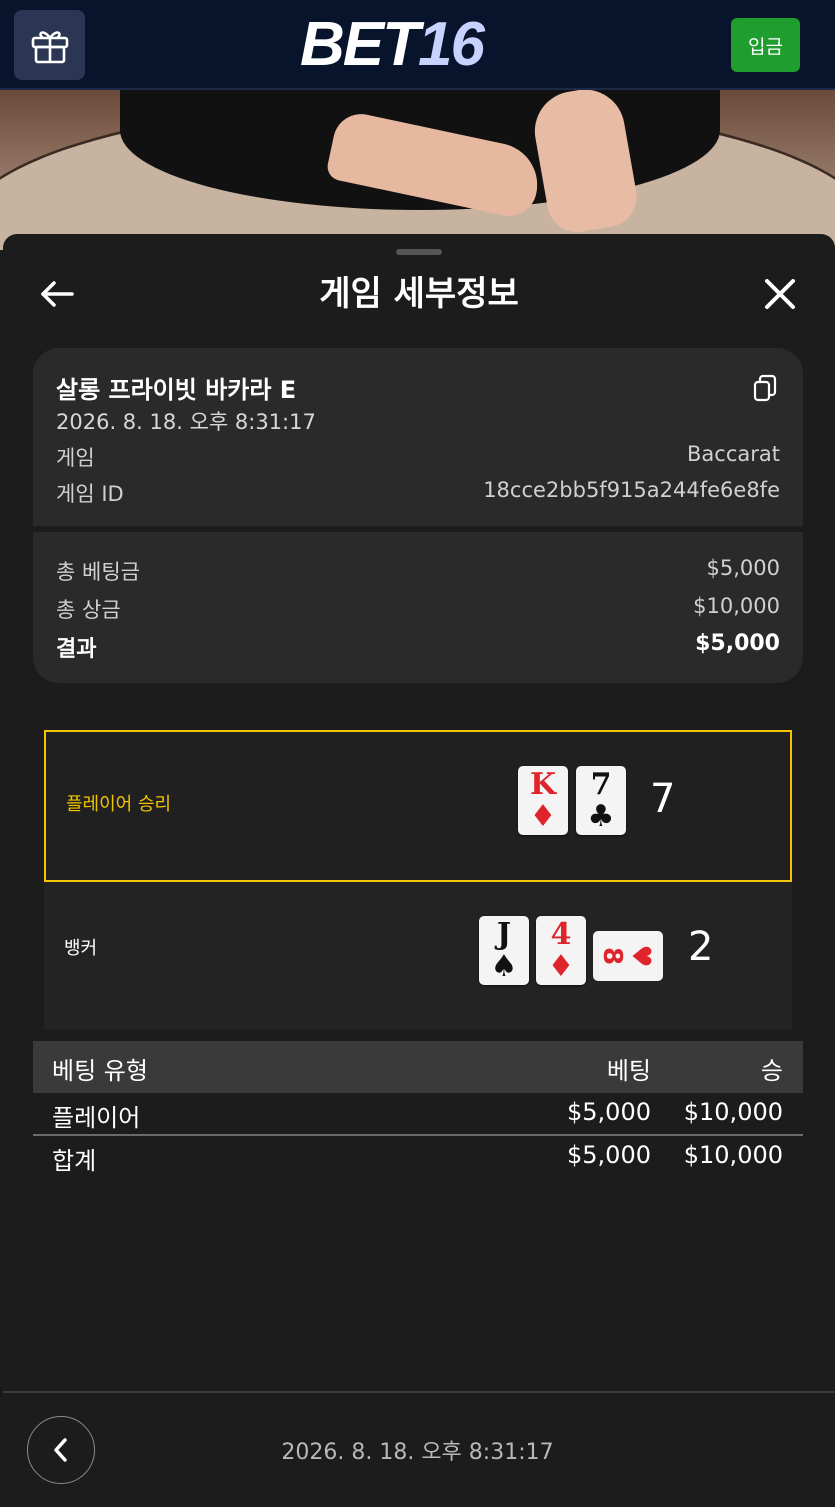  Describe the element at coordinates (186, 422) in the screenshot. I see `game-datetime: 2026. 8. 18. 오후 8:31:17` at that location.